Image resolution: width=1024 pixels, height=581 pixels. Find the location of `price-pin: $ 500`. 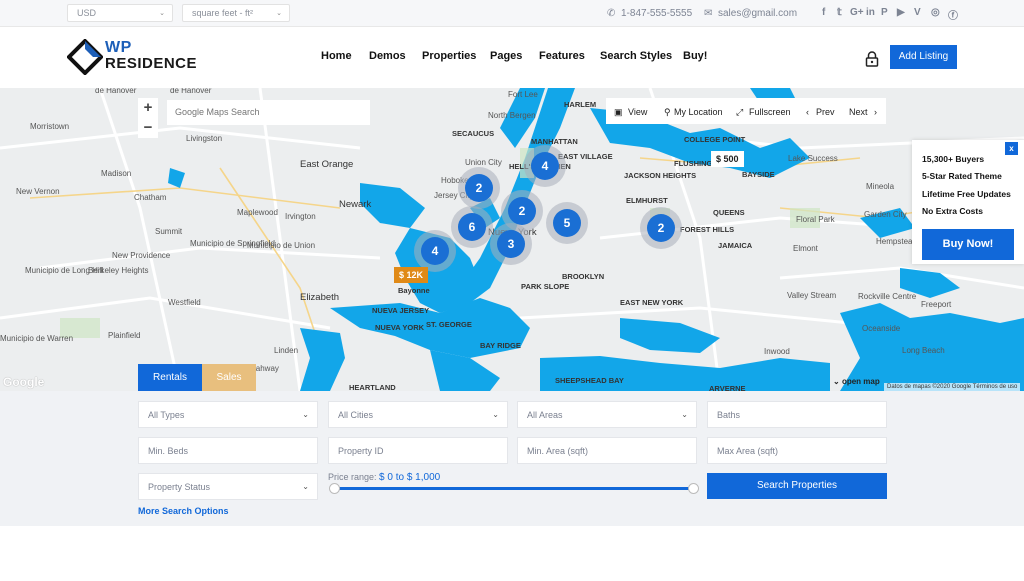

price-pin: $ 500 is located at coordinates (727, 159).